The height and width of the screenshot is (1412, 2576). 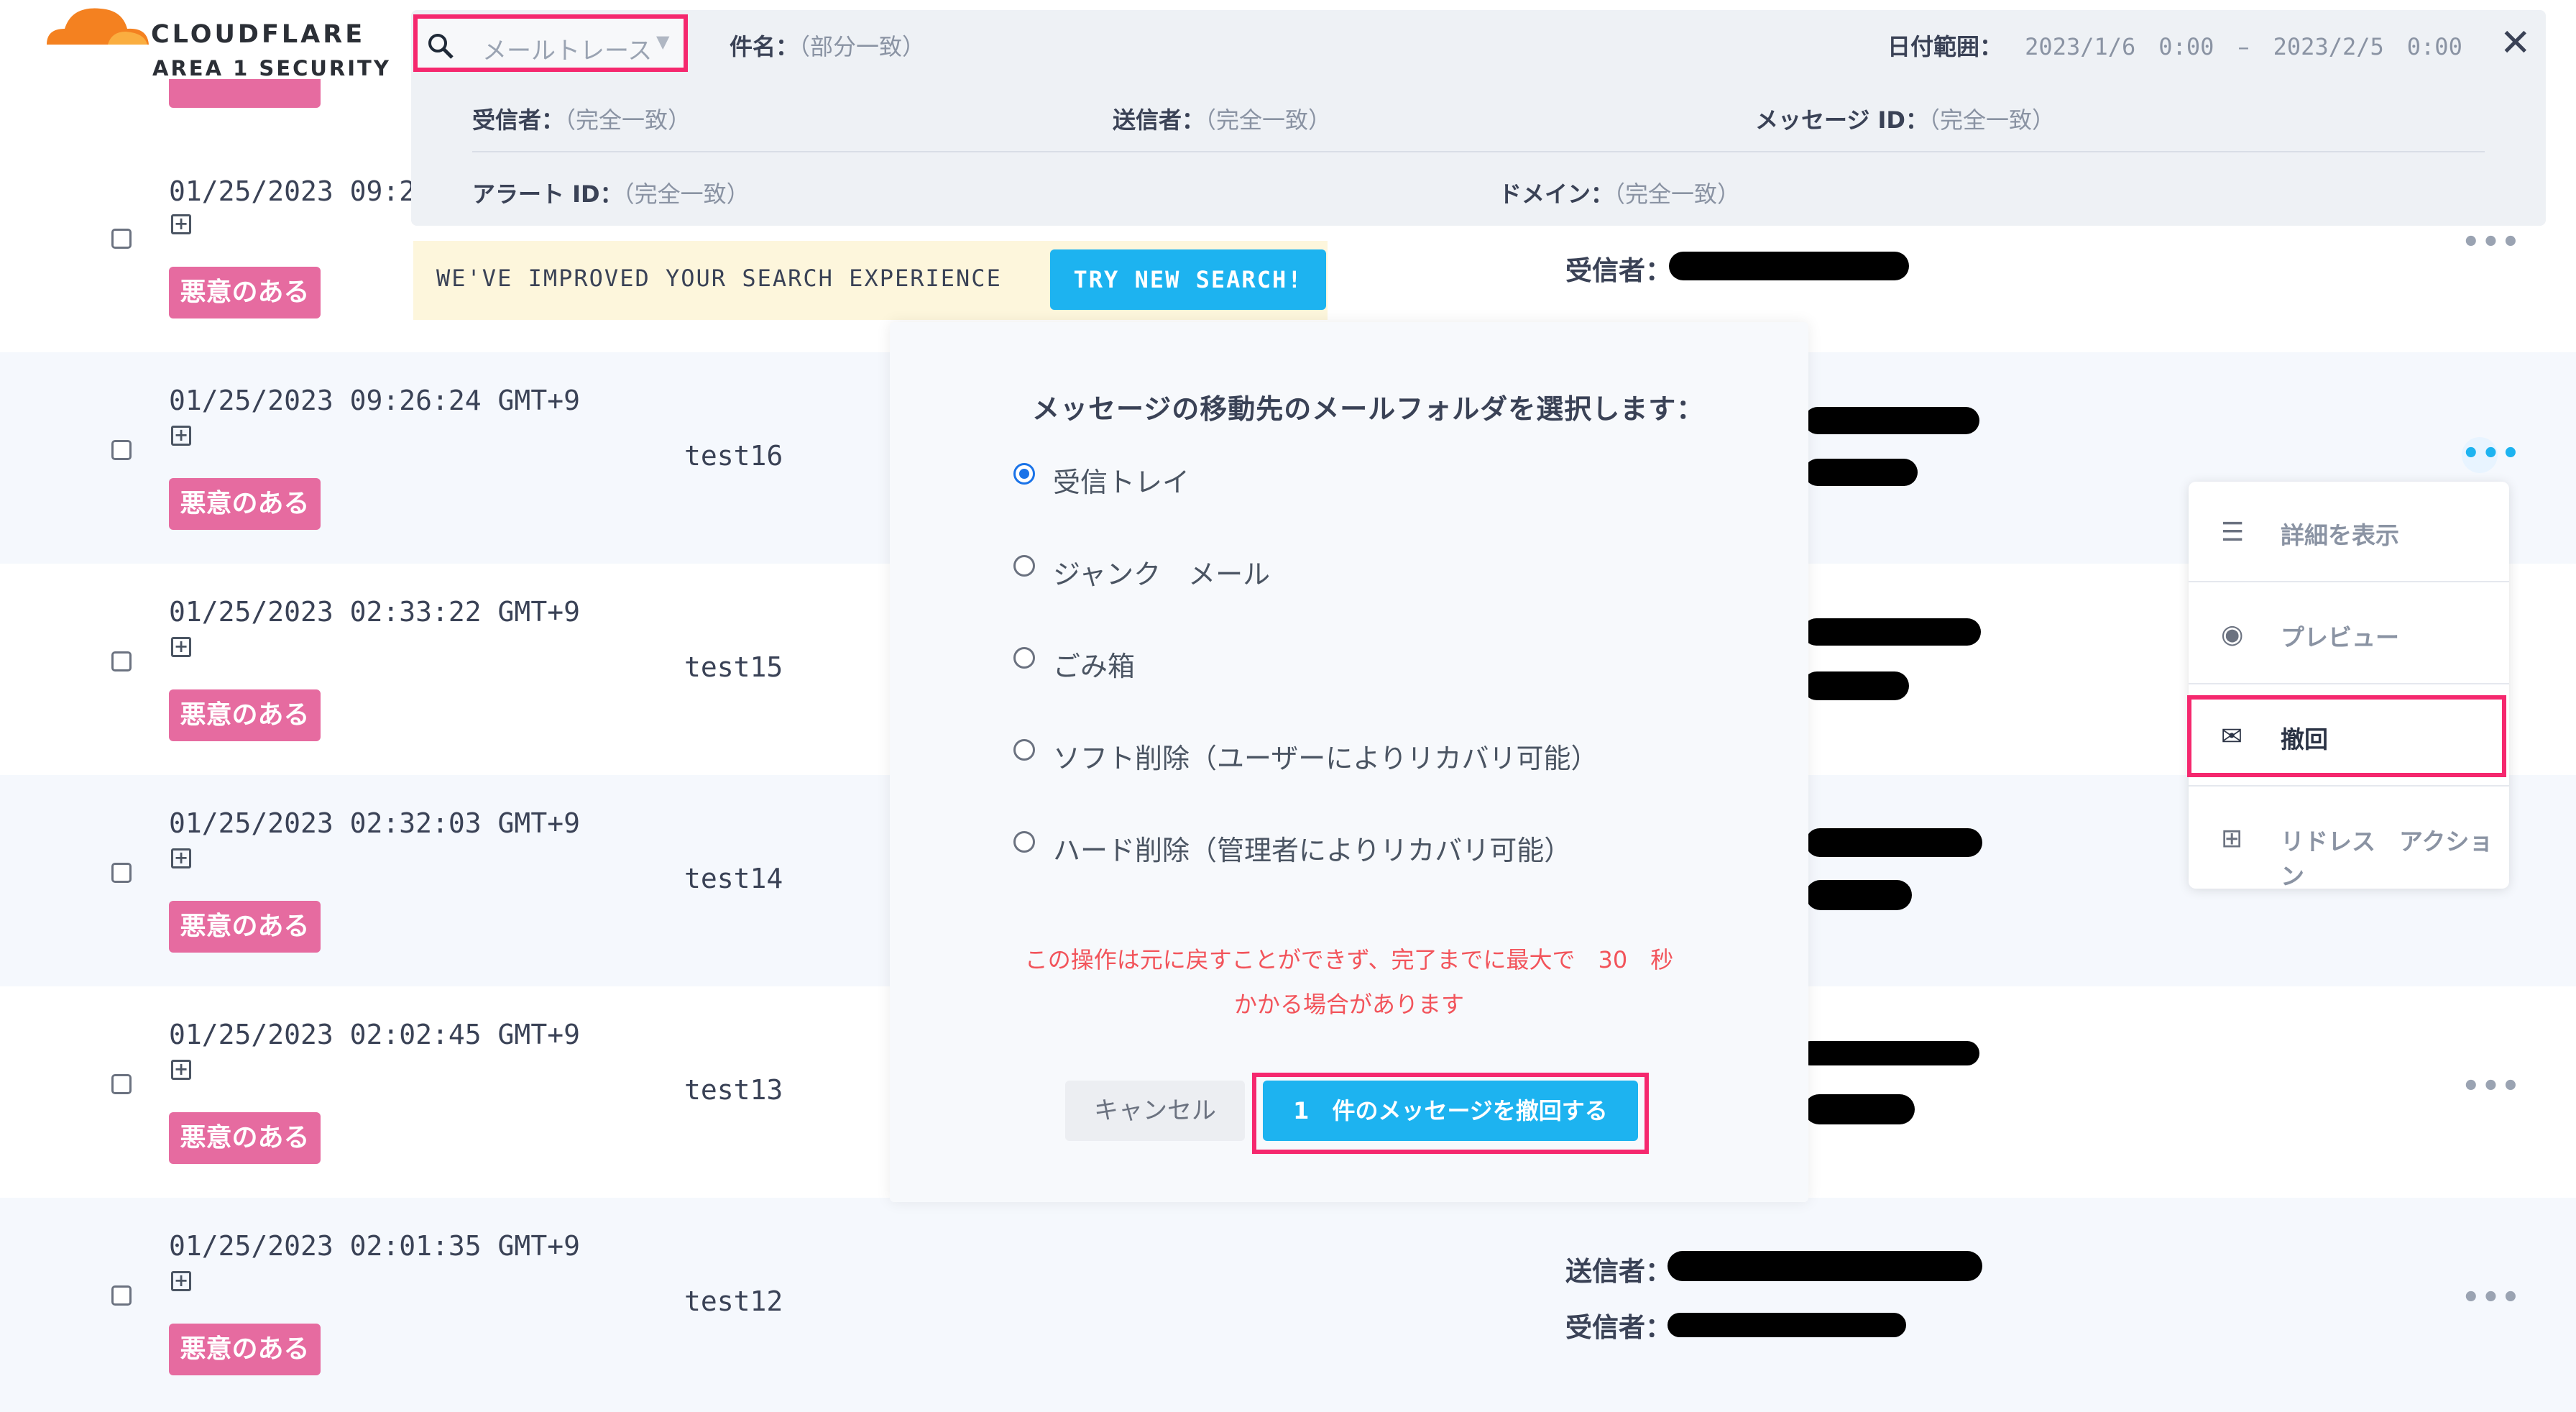 What do you see at coordinates (2232, 838) in the screenshot?
I see `plus-square-icon: ⊞` at bounding box center [2232, 838].